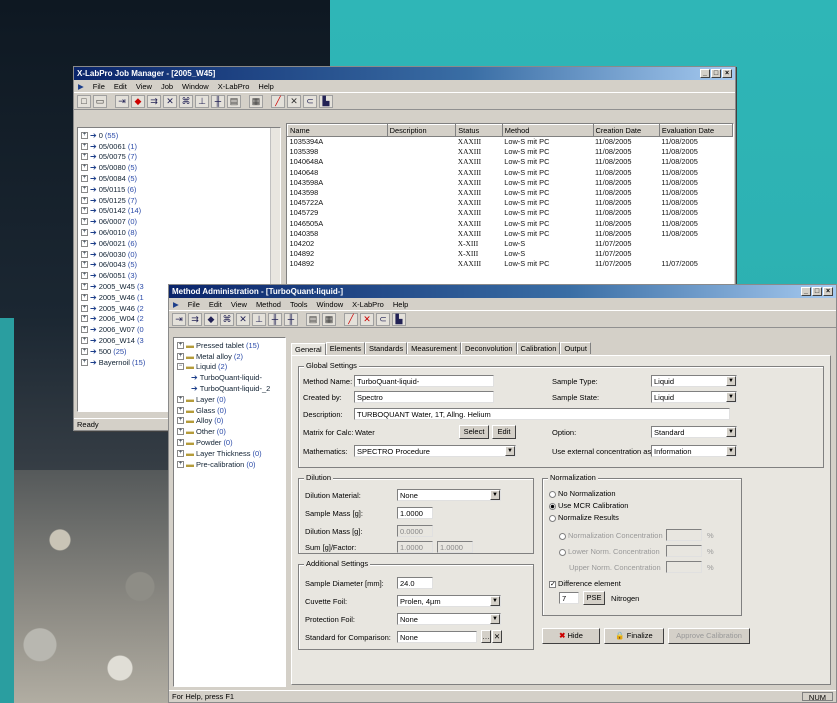 This screenshot has width=837, height=703. Describe the element at coordinates (588, 505) in the screenshot. I see `use-mcr-radio: Use MCR Calibration` at that location.